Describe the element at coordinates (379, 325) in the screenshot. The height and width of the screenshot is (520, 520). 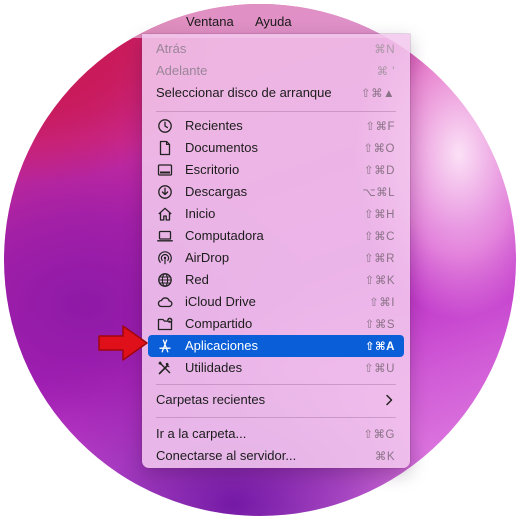
I see `menu-item-shortcut: ⇧⌘S` at that location.